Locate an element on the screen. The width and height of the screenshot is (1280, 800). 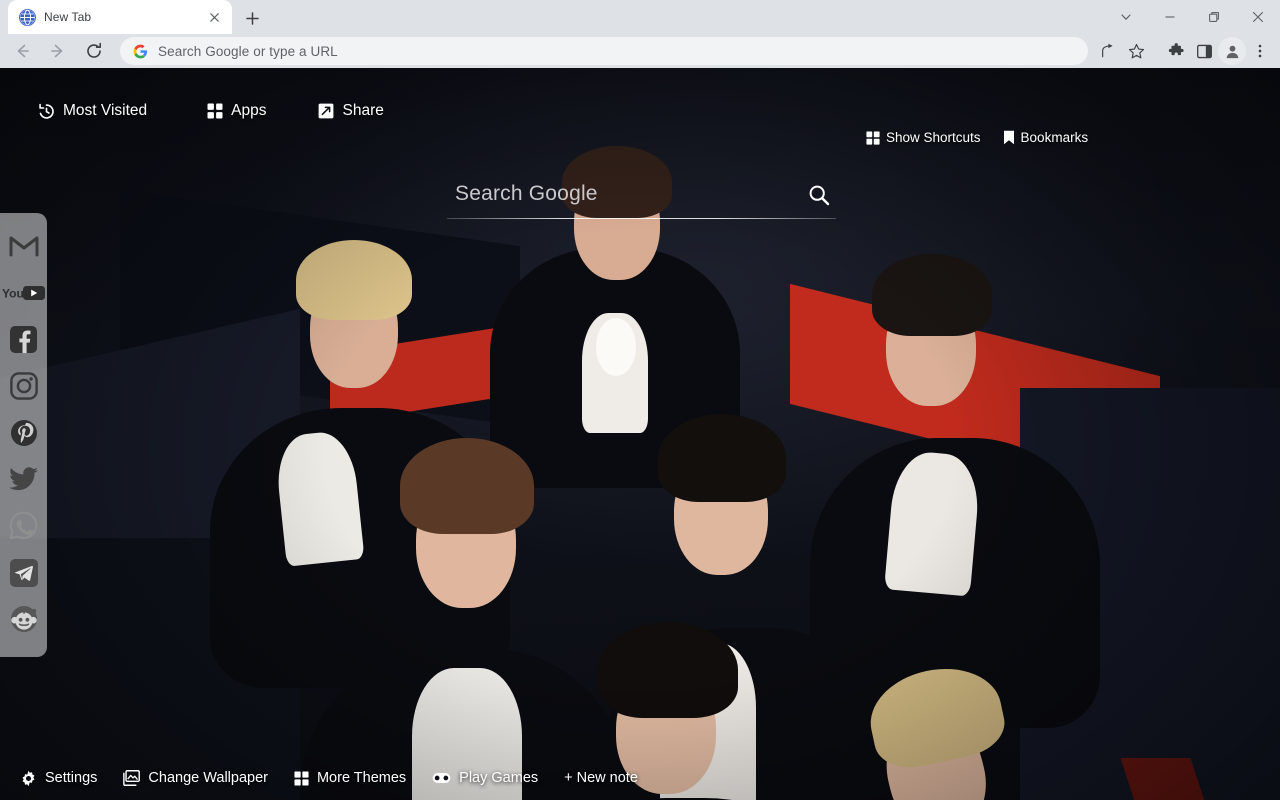
omnibox-placeholder: Search Google or type a URL is located at coordinates (248, 51).